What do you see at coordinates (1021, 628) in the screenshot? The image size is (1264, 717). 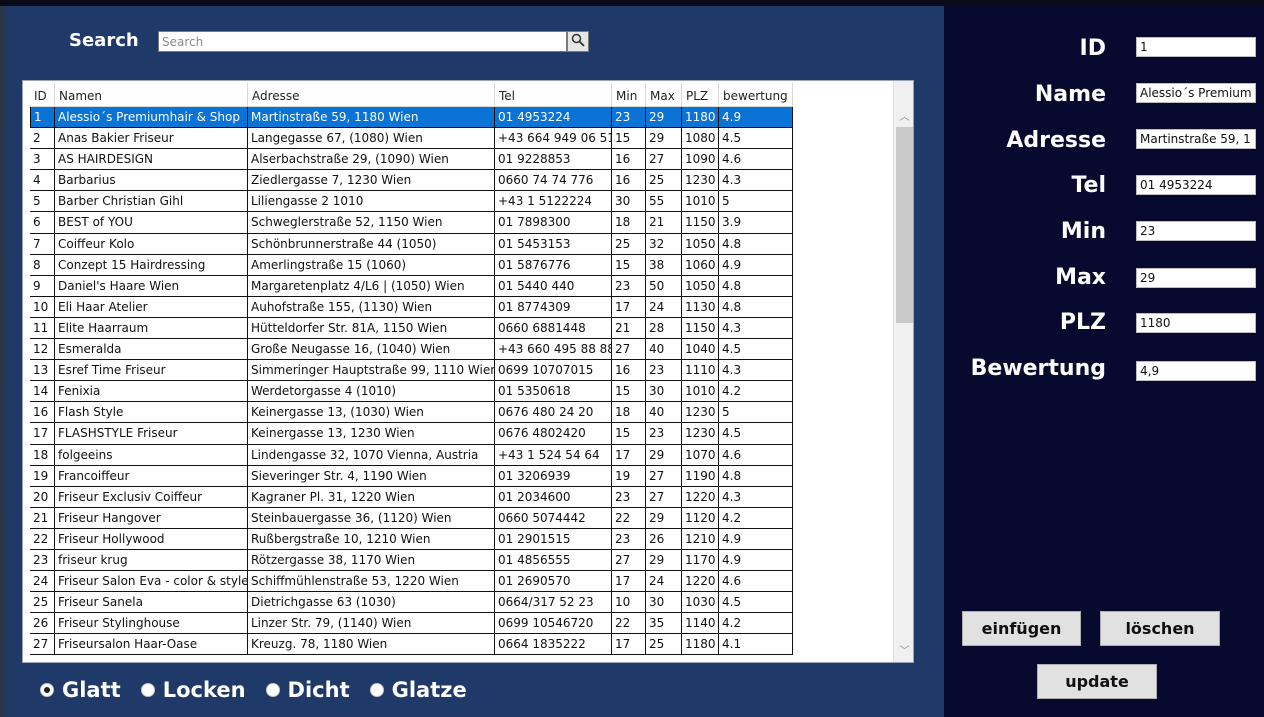 I see `insert-button: einfügen` at bounding box center [1021, 628].